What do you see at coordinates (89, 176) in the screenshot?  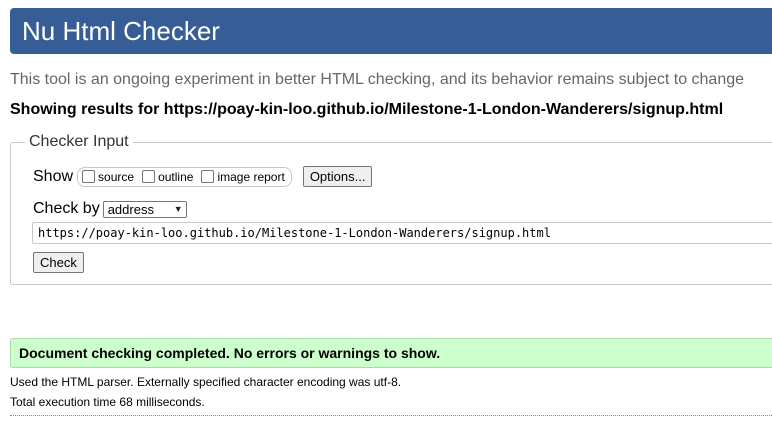 I see `source-checkbox` at bounding box center [89, 176].